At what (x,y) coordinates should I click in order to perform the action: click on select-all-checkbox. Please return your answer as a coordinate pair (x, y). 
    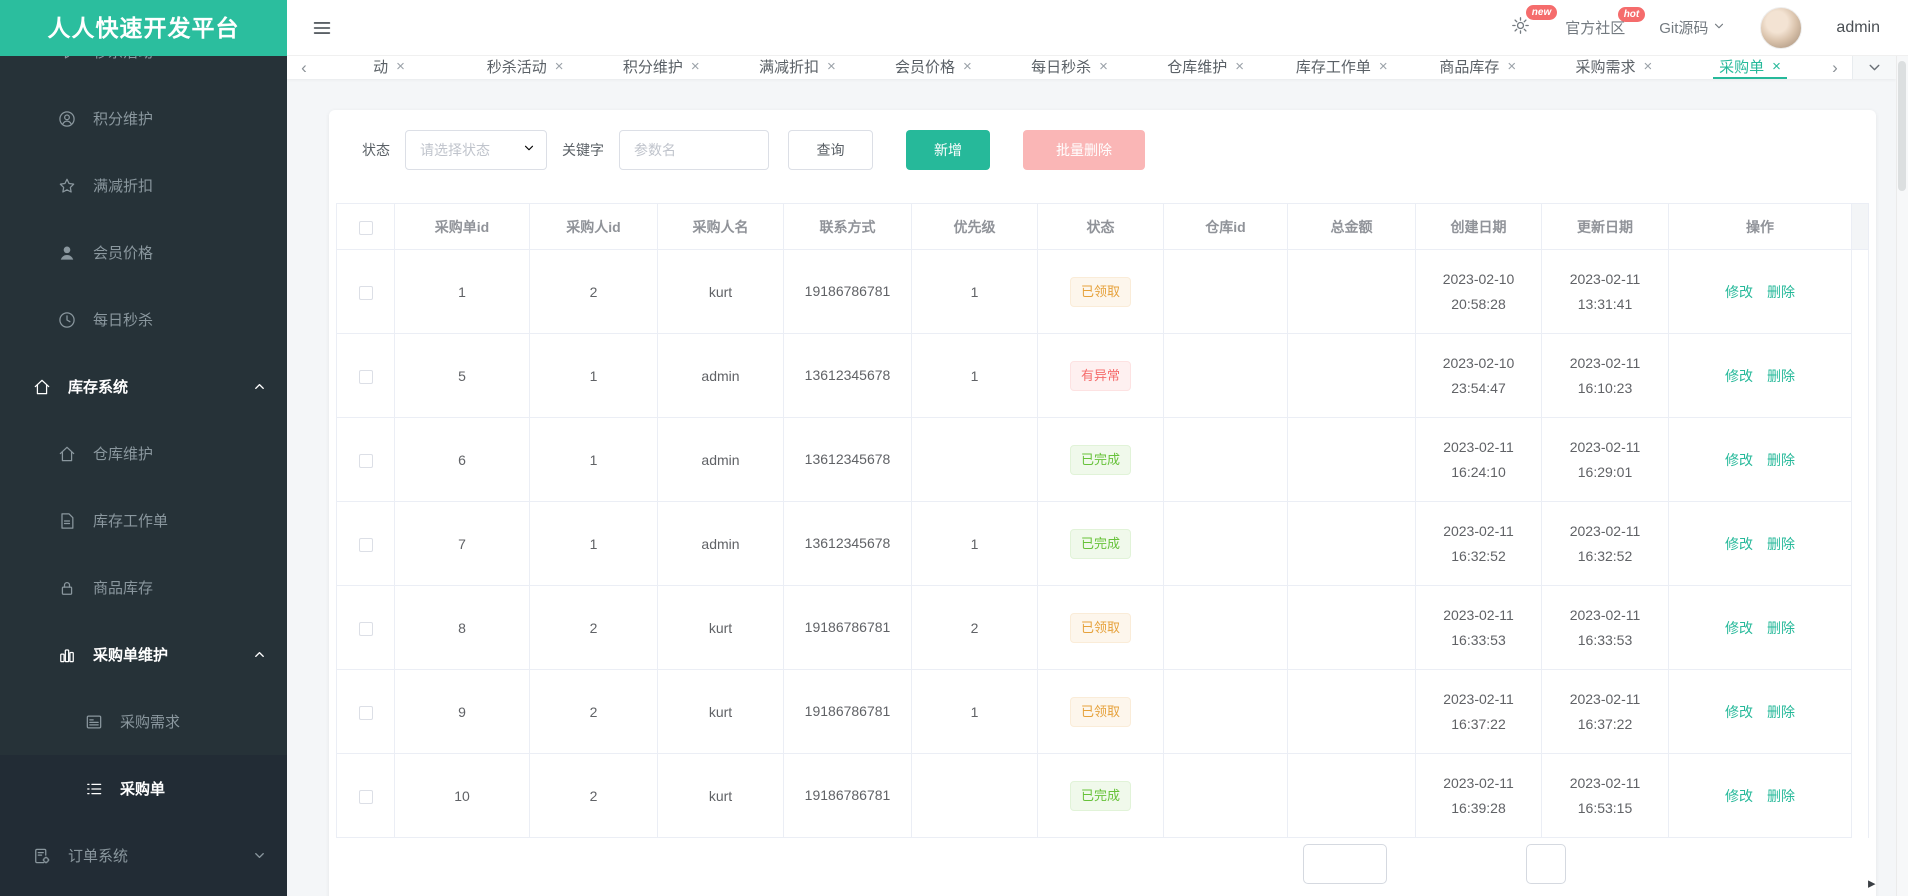
    Looking at the image, I should click on (365, 227).